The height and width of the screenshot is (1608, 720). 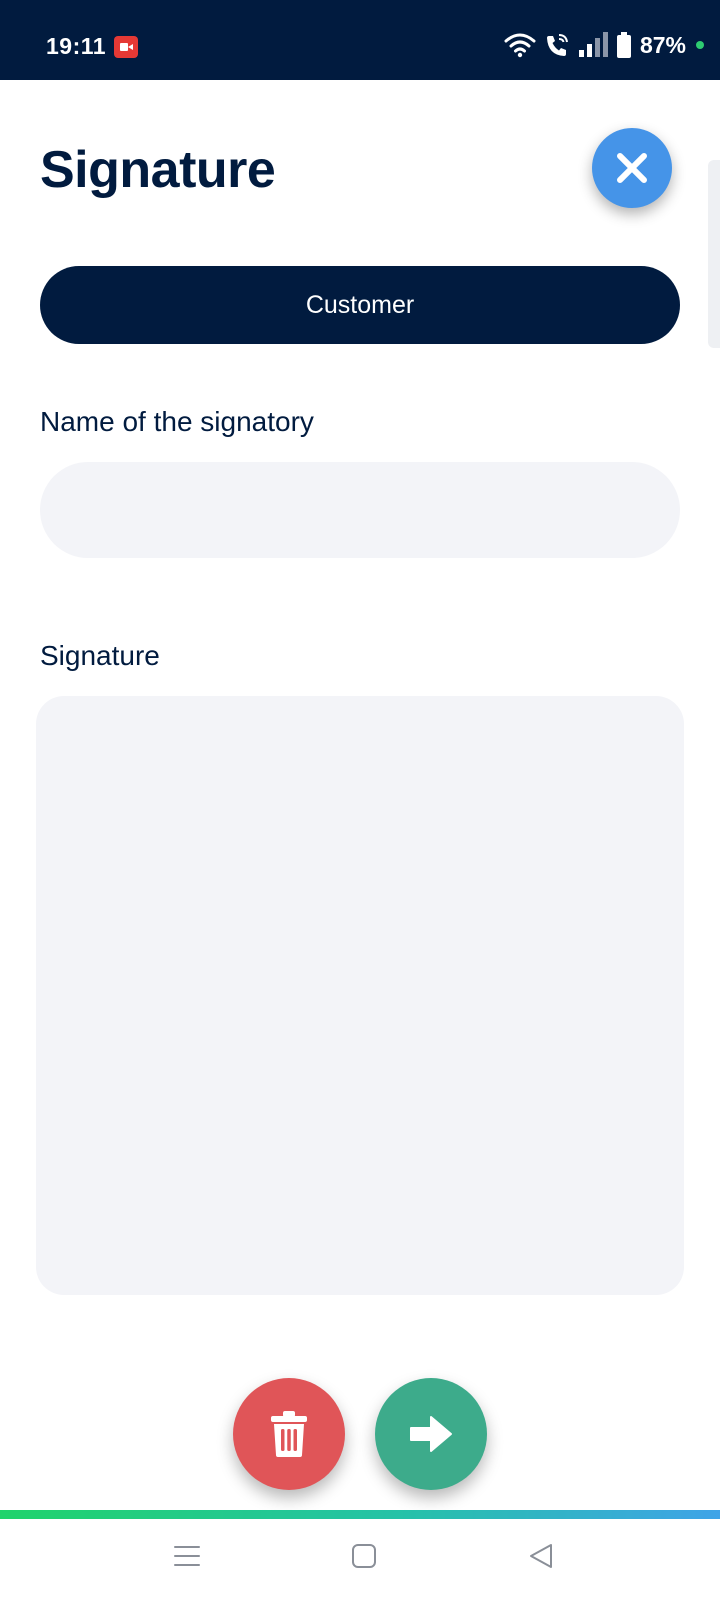 I want to click on page-title: Signature, so click(x=158, y=170).